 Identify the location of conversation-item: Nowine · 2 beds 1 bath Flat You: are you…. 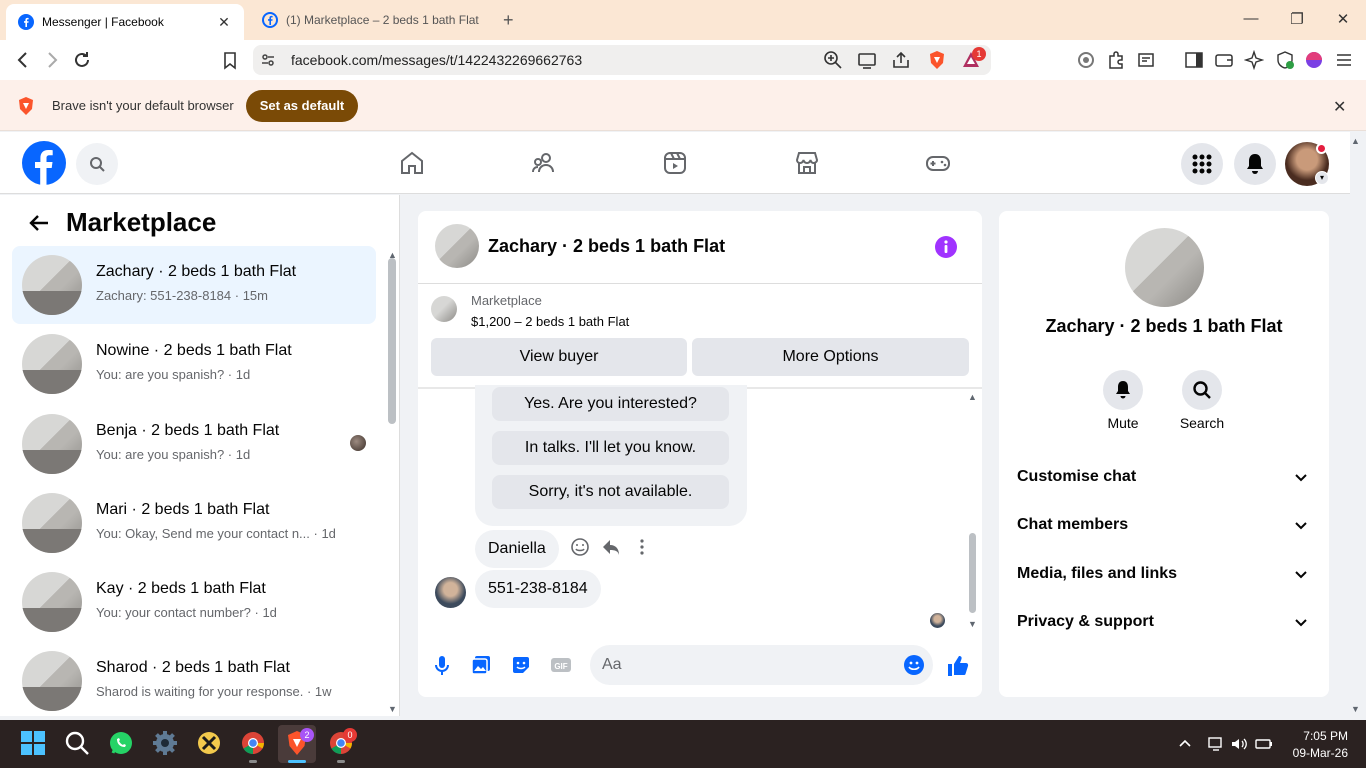
(194, 364).